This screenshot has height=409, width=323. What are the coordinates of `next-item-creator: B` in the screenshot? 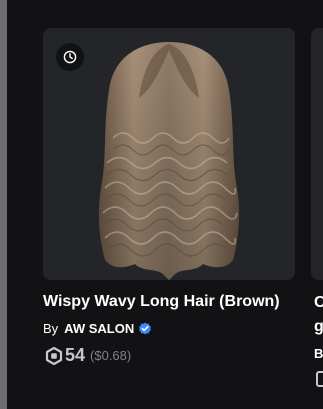 It's located at (318, 353).